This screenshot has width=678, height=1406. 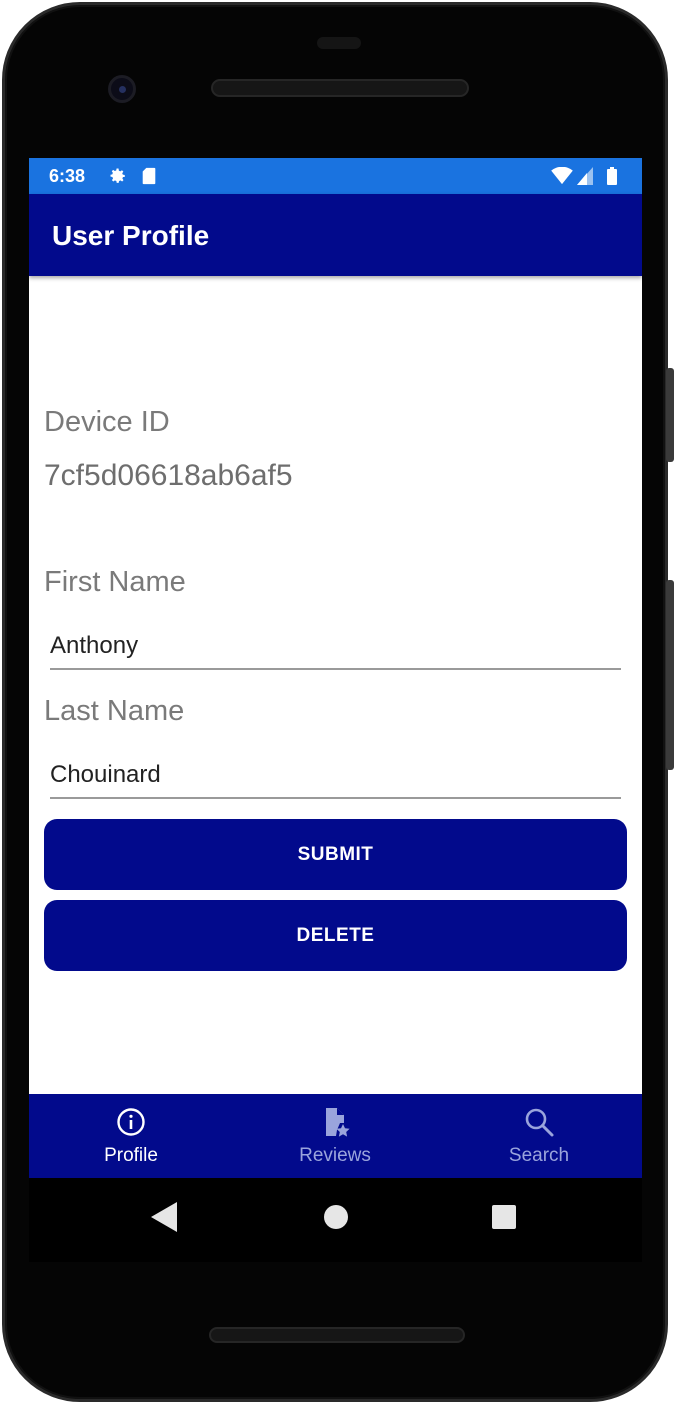 What do you see at coordinates (168, 475) in the screenshot?
I see `device-id-value: 7cf5d06618ab6af5` at bounding box center [168, 475].